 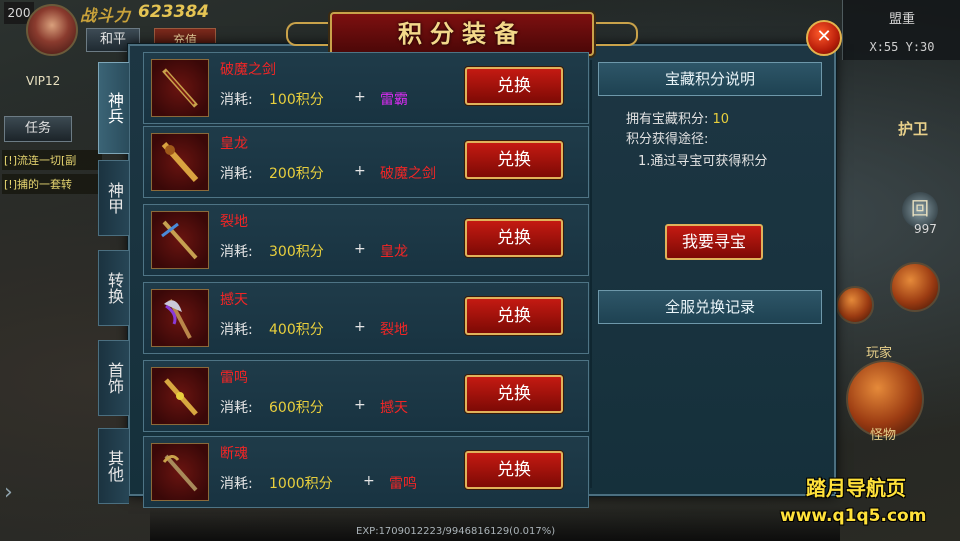 I want to click on item-name: 裂地, so click(x=234, y=222).